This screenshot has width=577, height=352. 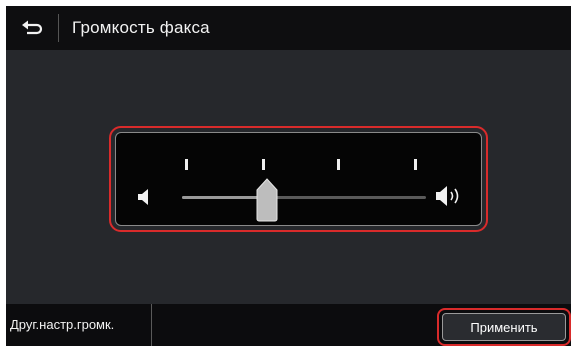 What do you see at coordinates (288, 28) in the screenshot?
I see `title-bar: Громкость факса` at bounding box center [288, 28].